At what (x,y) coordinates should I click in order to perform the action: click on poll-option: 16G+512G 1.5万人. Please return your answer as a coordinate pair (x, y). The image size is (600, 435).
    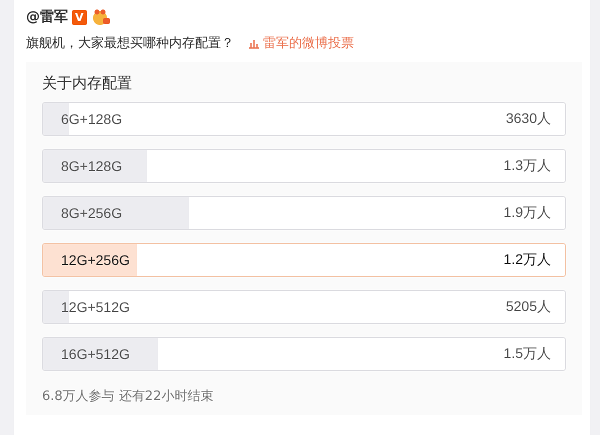
    Looking at the image, I should click on (304, 354).